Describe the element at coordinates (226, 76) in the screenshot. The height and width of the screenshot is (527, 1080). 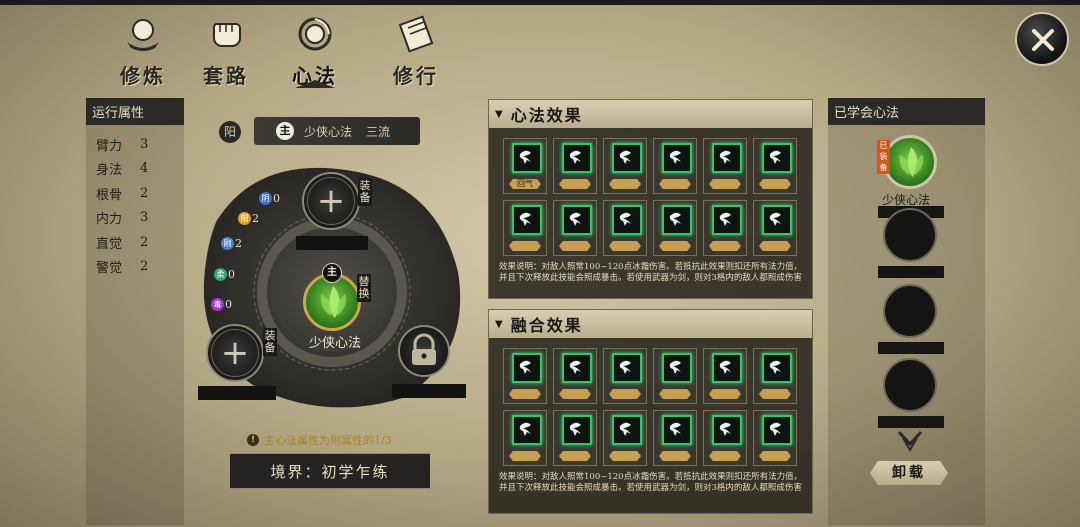
I see `tab-routine-label: 套路` at that location.